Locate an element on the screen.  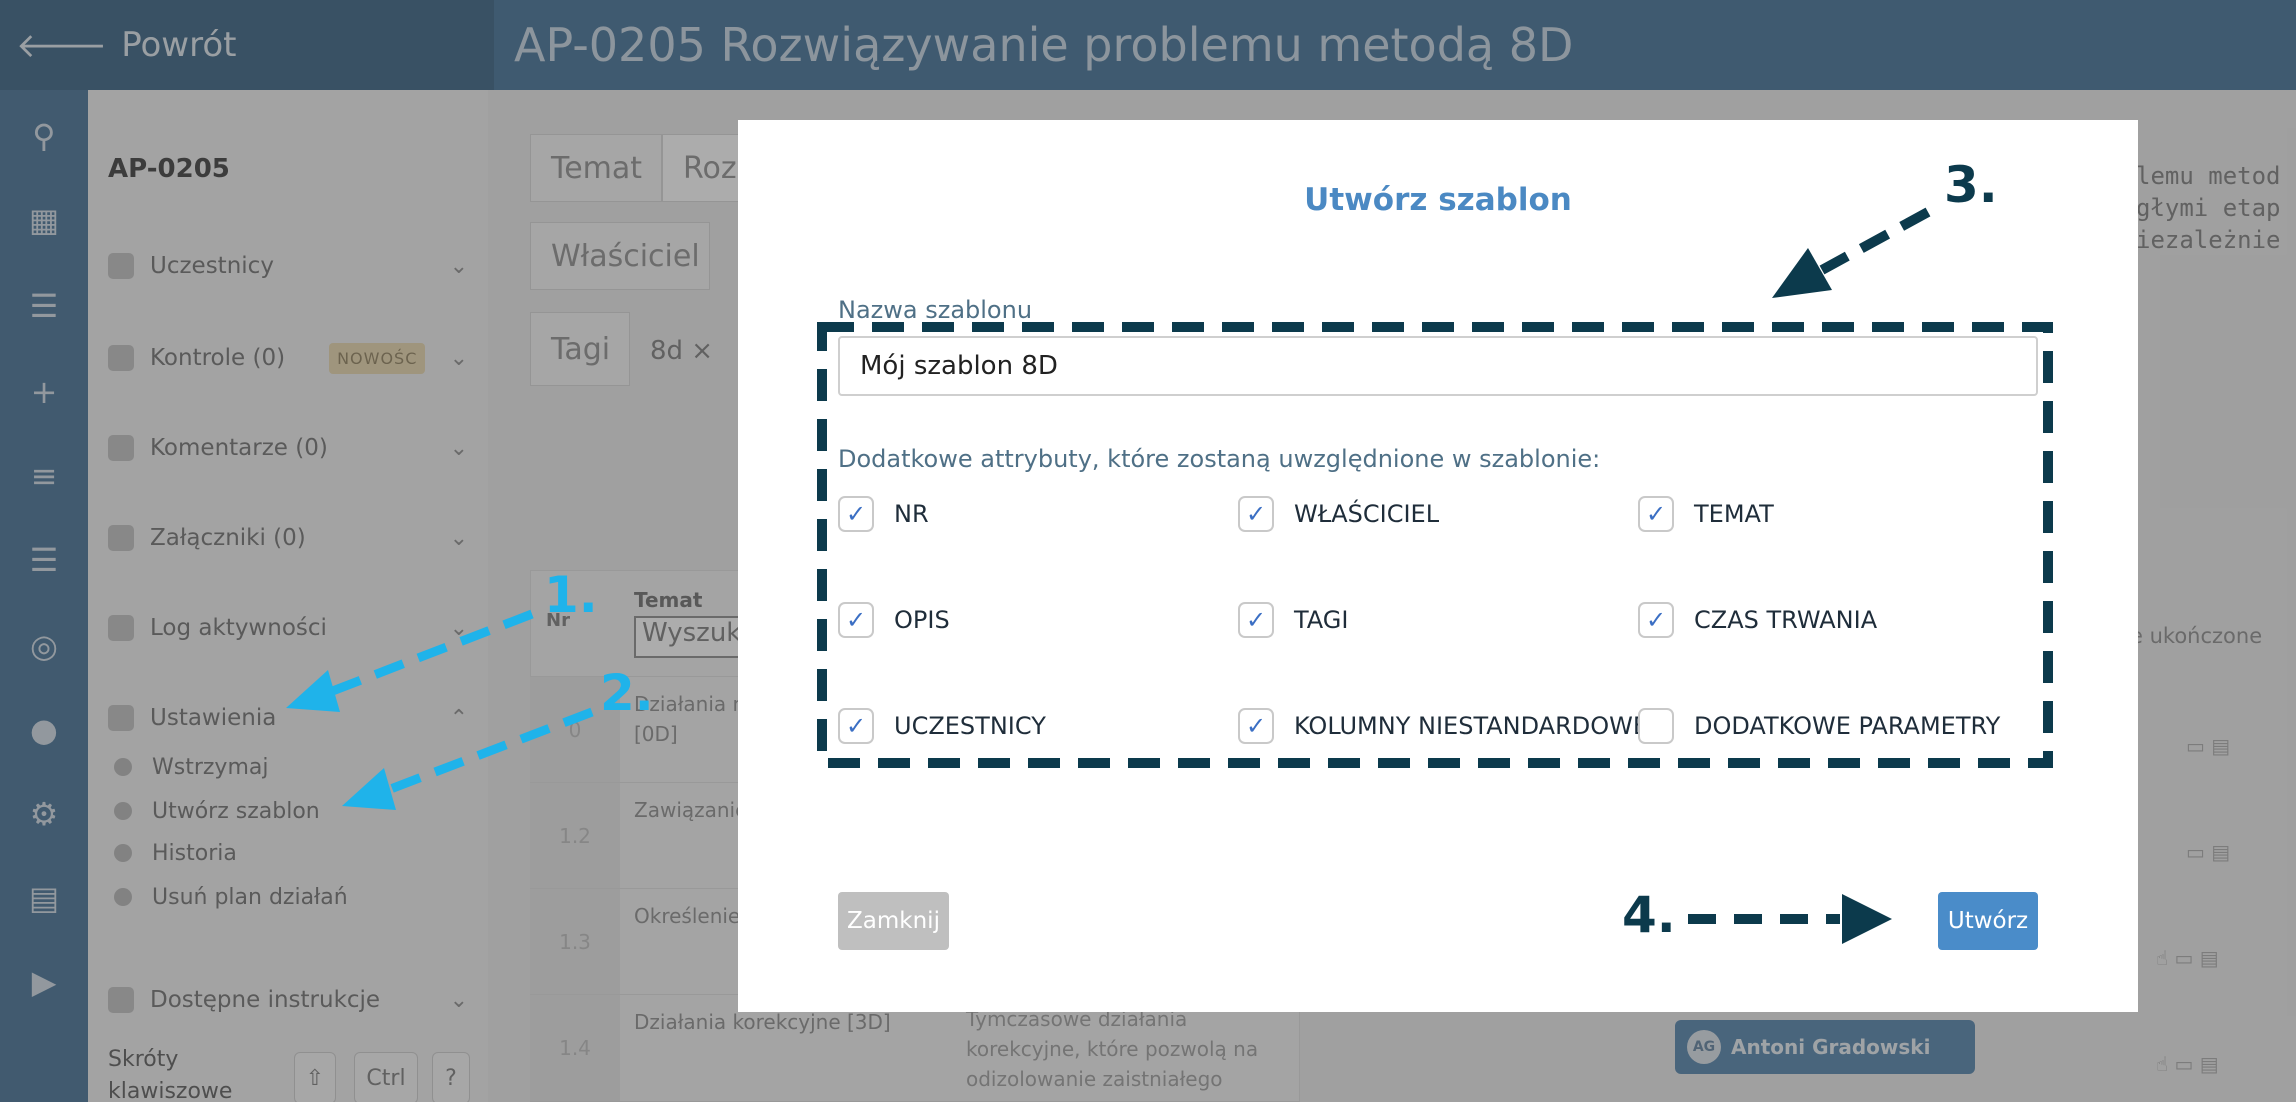
step-2-label: 2. is located at coordinates (627, 693).